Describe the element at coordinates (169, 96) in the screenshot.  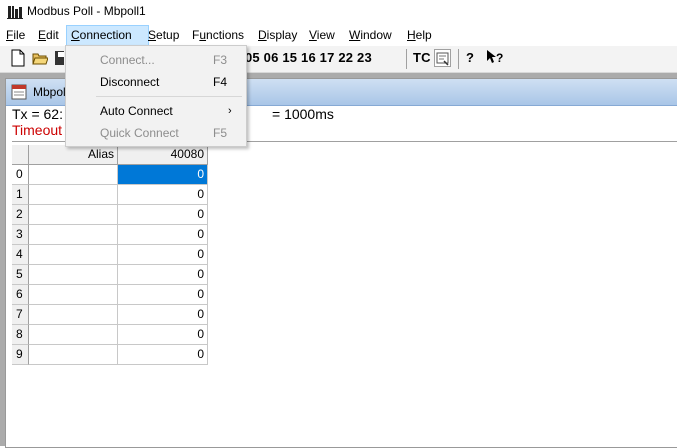
I see `menu-separator` at that location.